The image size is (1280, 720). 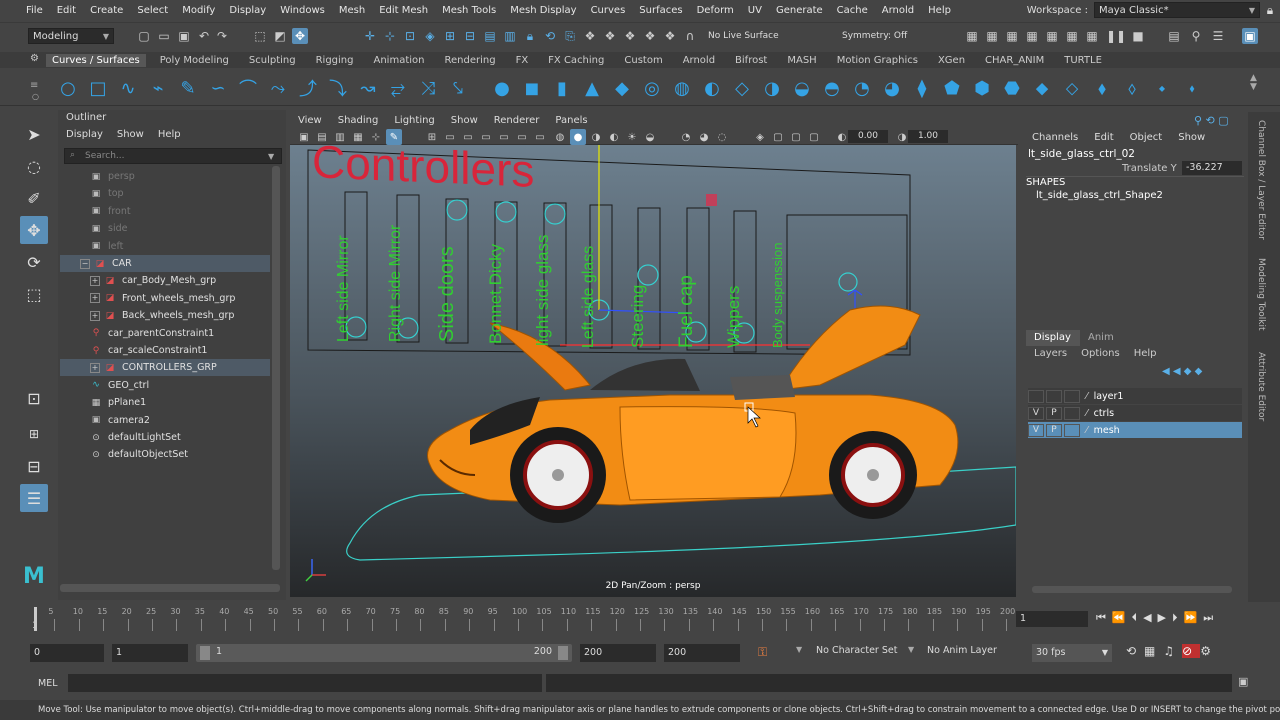 I want to click on new-scene-icon: ▢, so click(x=144, y=36).